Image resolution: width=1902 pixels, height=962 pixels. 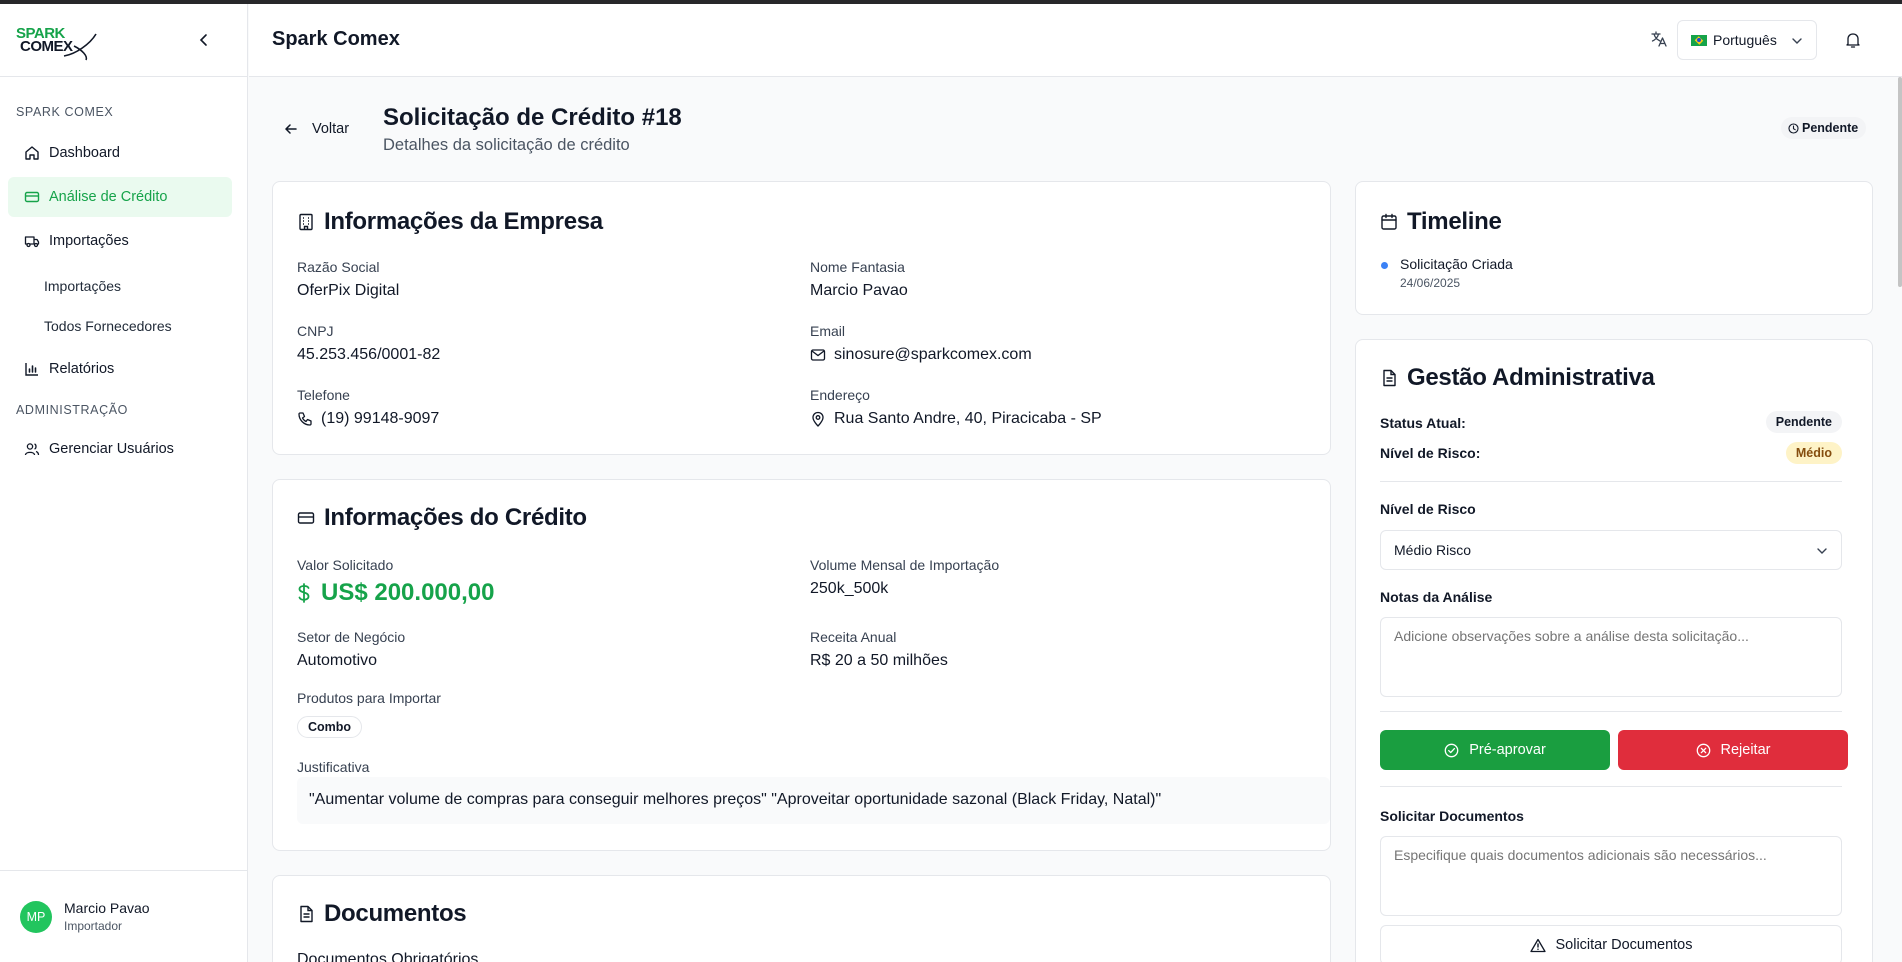 What do you see at coordinates (82, 286) in the screenshot?
I see `sidebar-subitem-imports: Importações` at bounding box center [82, 286].